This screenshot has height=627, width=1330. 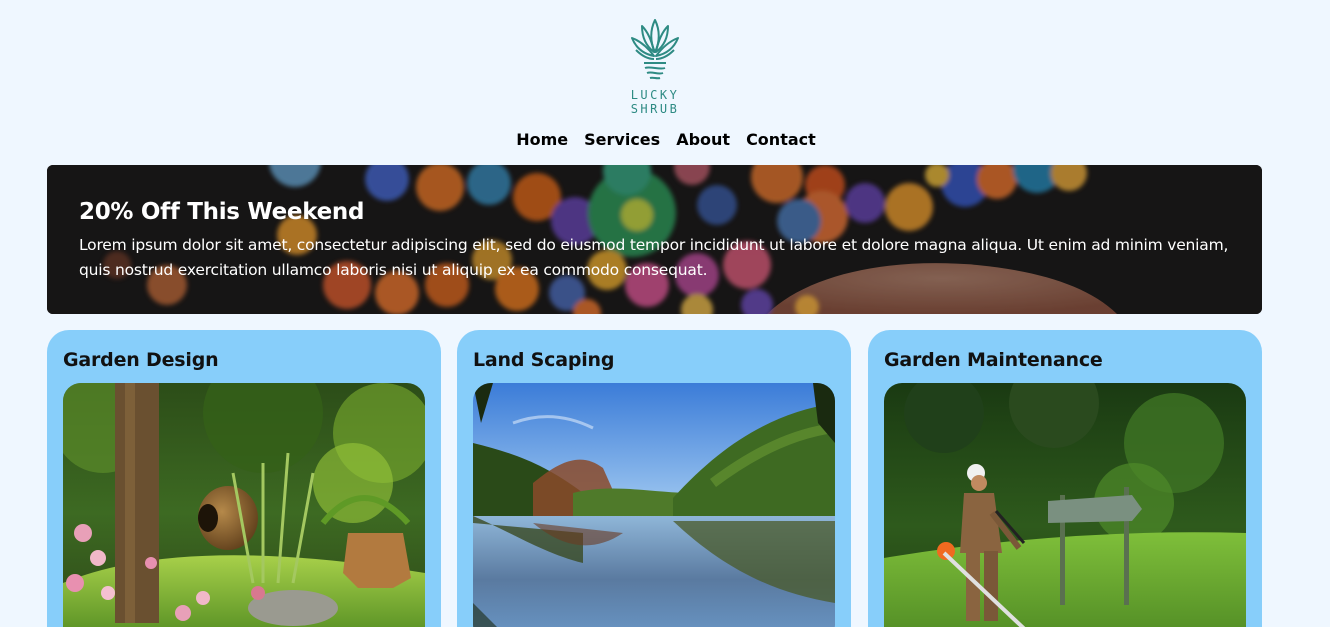 What do you see at coordinates (244, 505) in the screenshot?
I see `garden-design-image` at bounding box center [244, 505].